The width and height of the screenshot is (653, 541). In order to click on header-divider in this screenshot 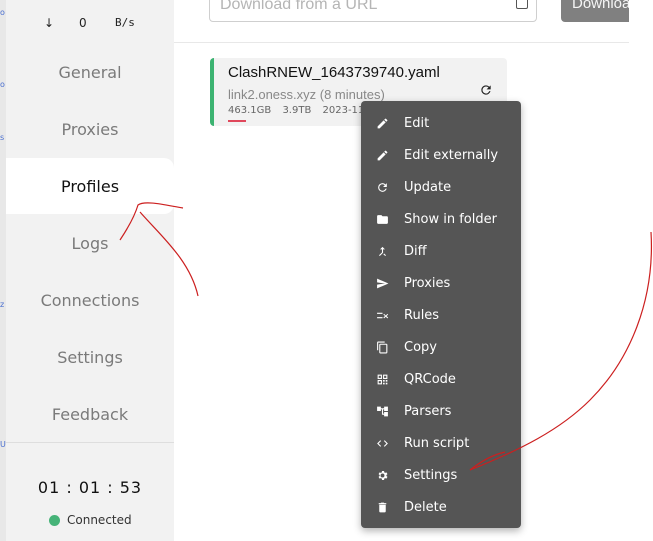, I will do `click(401, 42)`.